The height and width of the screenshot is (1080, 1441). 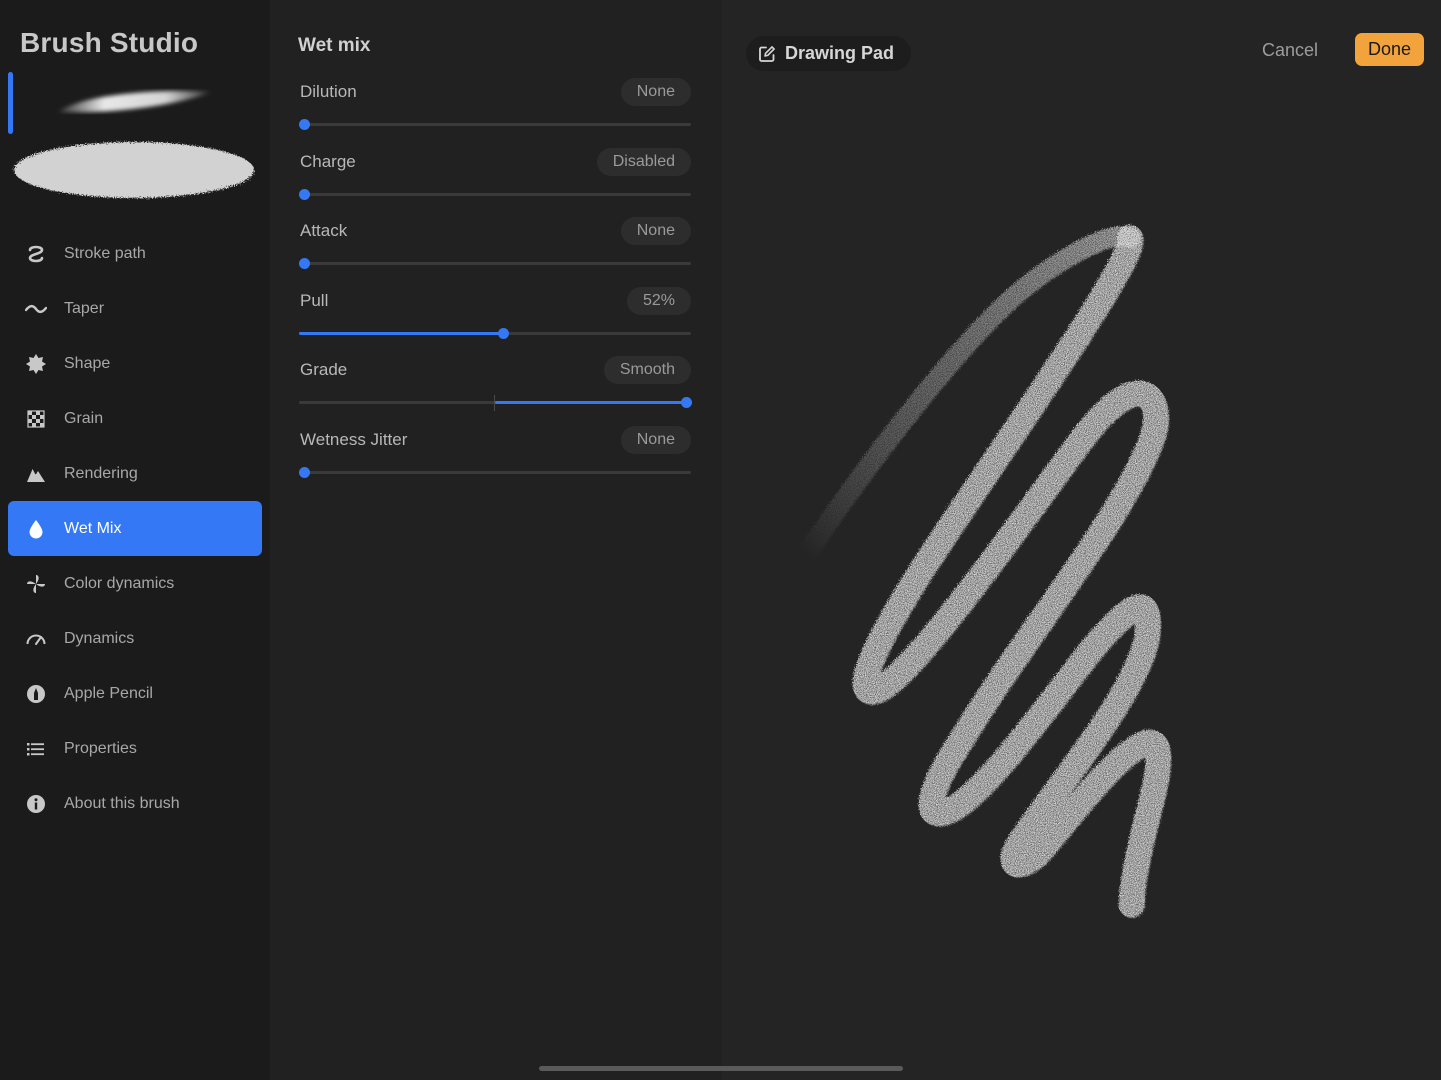 What do you see at coordinates (354, 439) in the screenshot?
I see `setting-label: Wetness Jitter` at bounding box center [354, 439].